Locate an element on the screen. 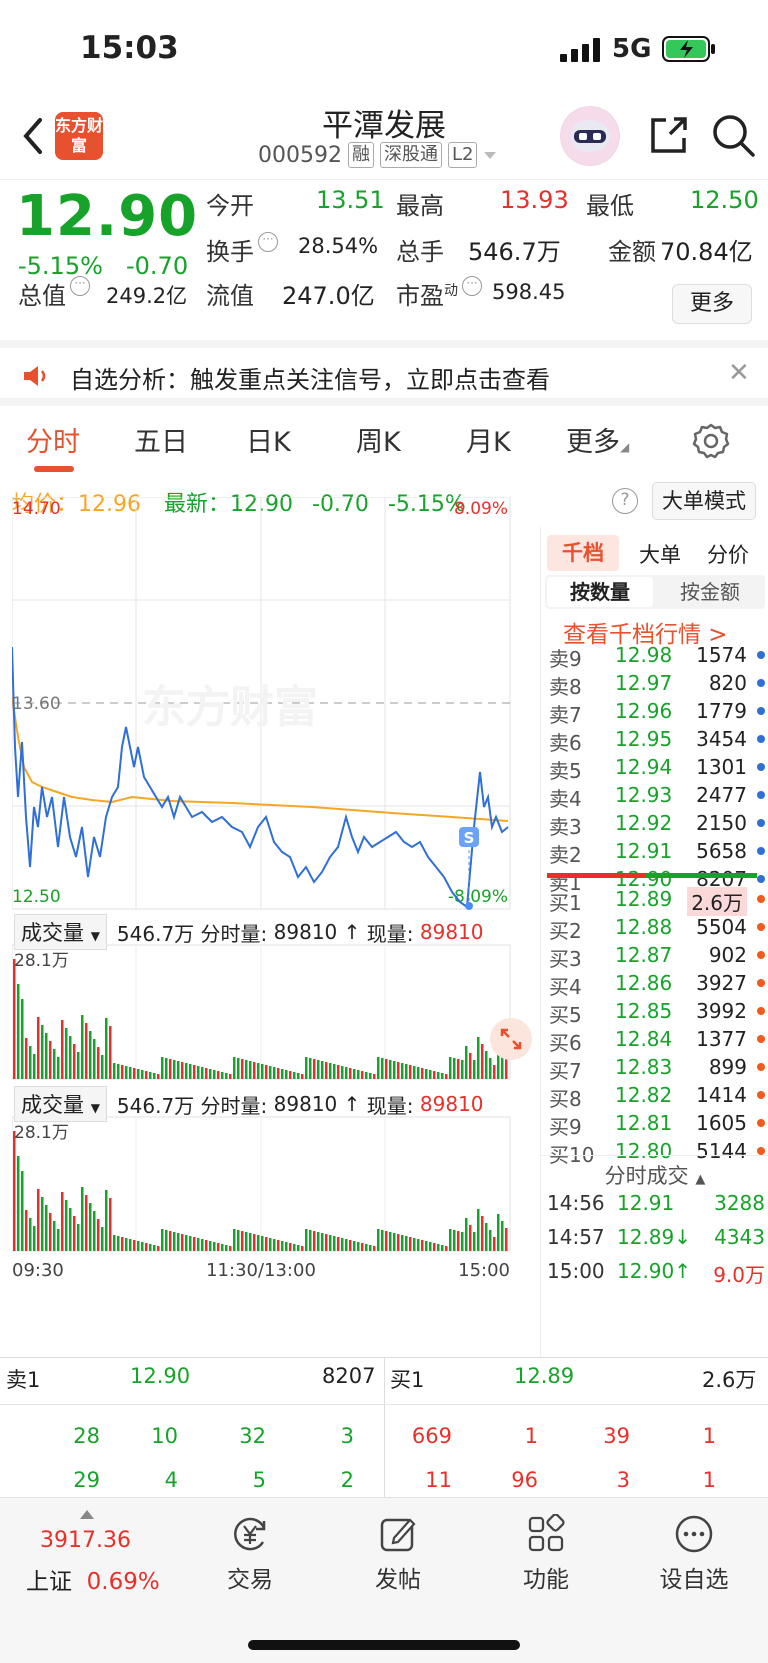 This screenshot has height=1663, width=768. nav-add-watchlist: 设自选 is located at coordinates (694, 1554).